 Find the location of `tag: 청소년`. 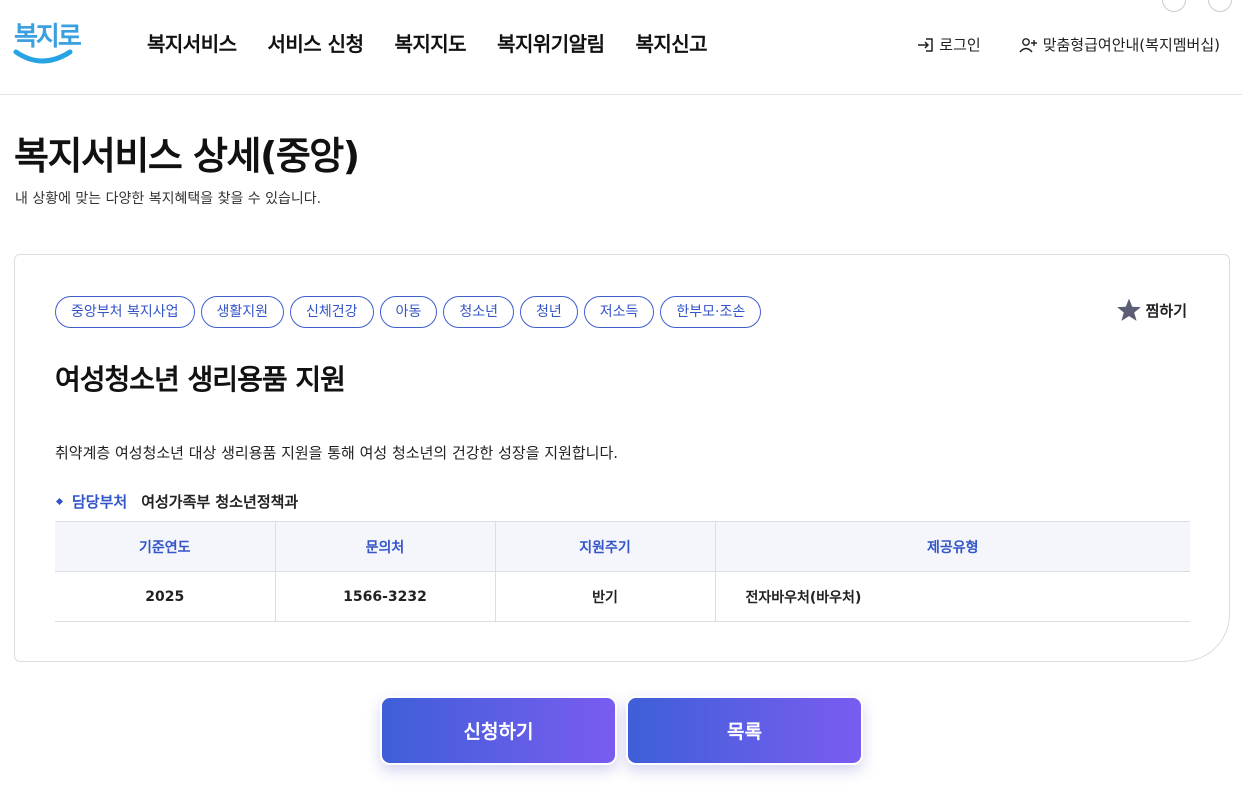

tag: 청소년 is located at coordinates (478, 312).